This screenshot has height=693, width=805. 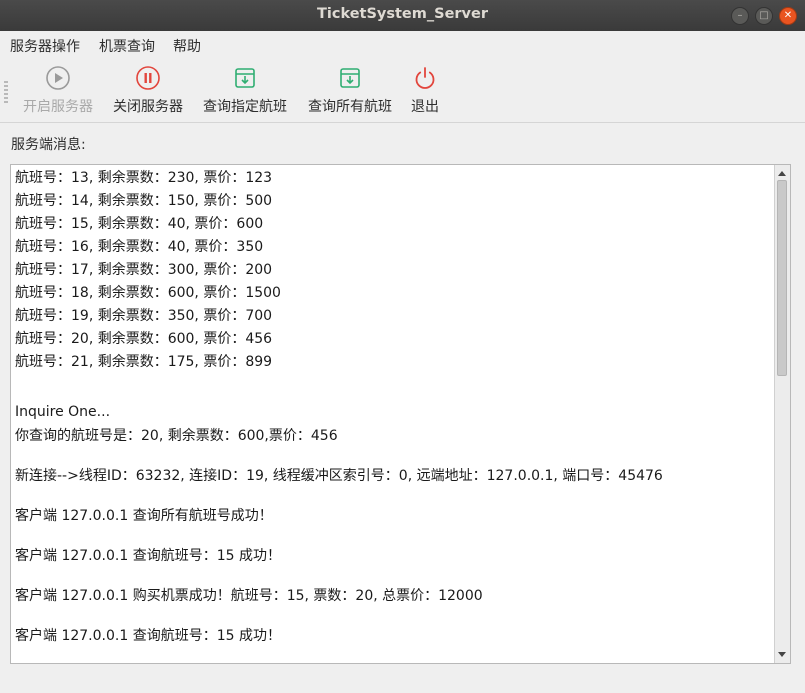 I want to click on menu-help: 帮助, so click(x=187, y=46).